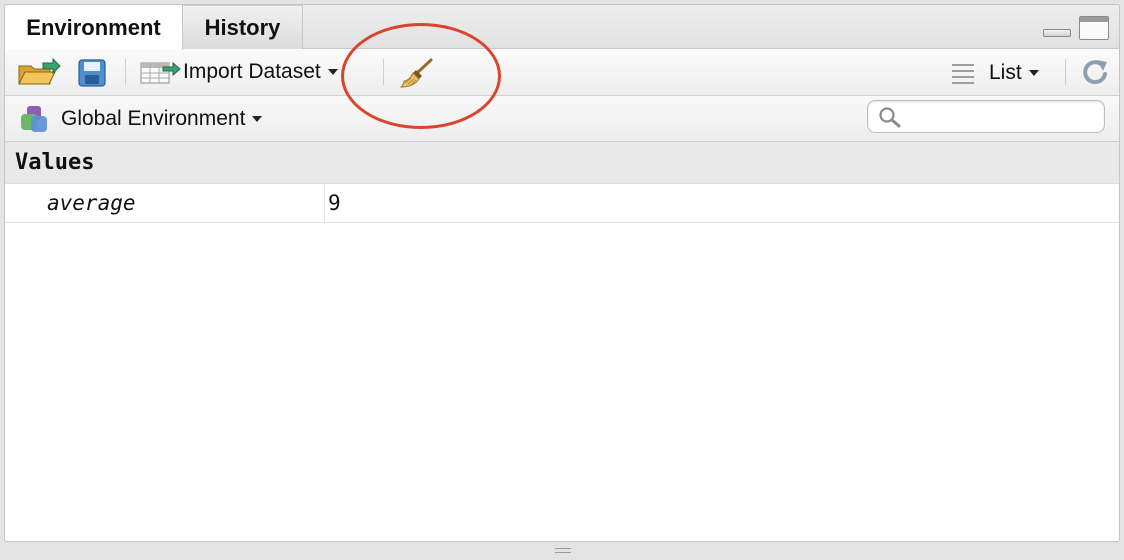  I want to click on view-mode-label: List, so click(1005, 72).